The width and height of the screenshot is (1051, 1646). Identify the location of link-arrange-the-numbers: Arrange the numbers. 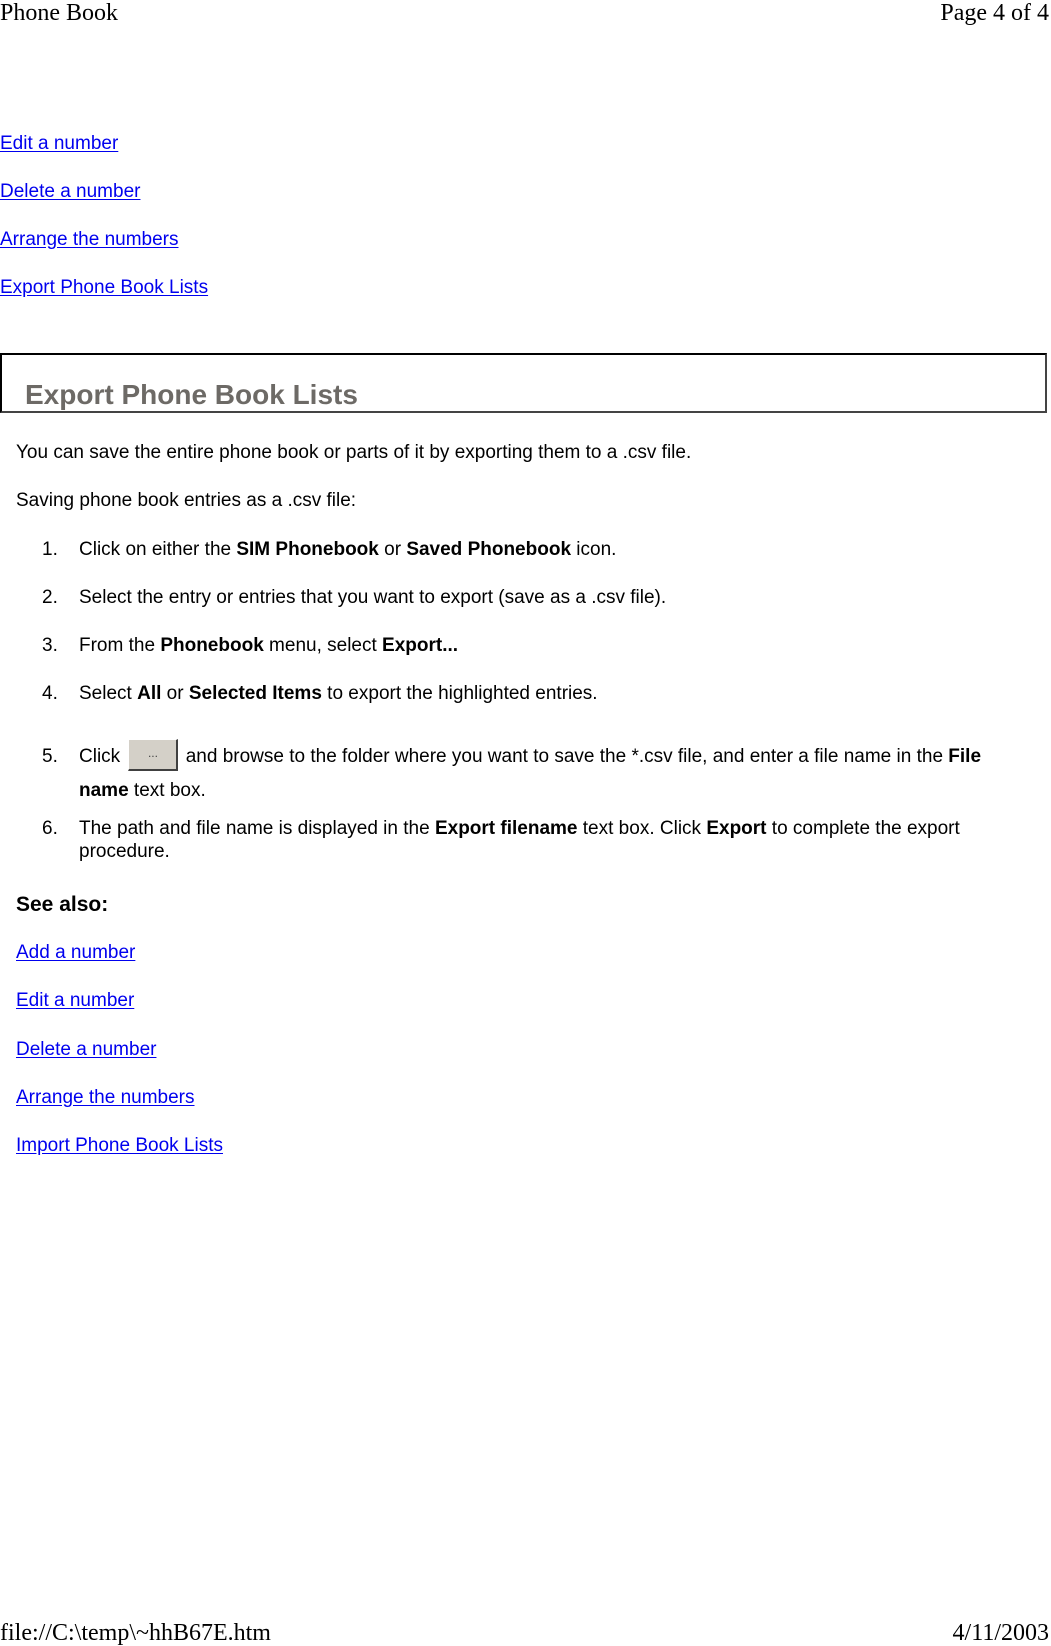
(89, 239).